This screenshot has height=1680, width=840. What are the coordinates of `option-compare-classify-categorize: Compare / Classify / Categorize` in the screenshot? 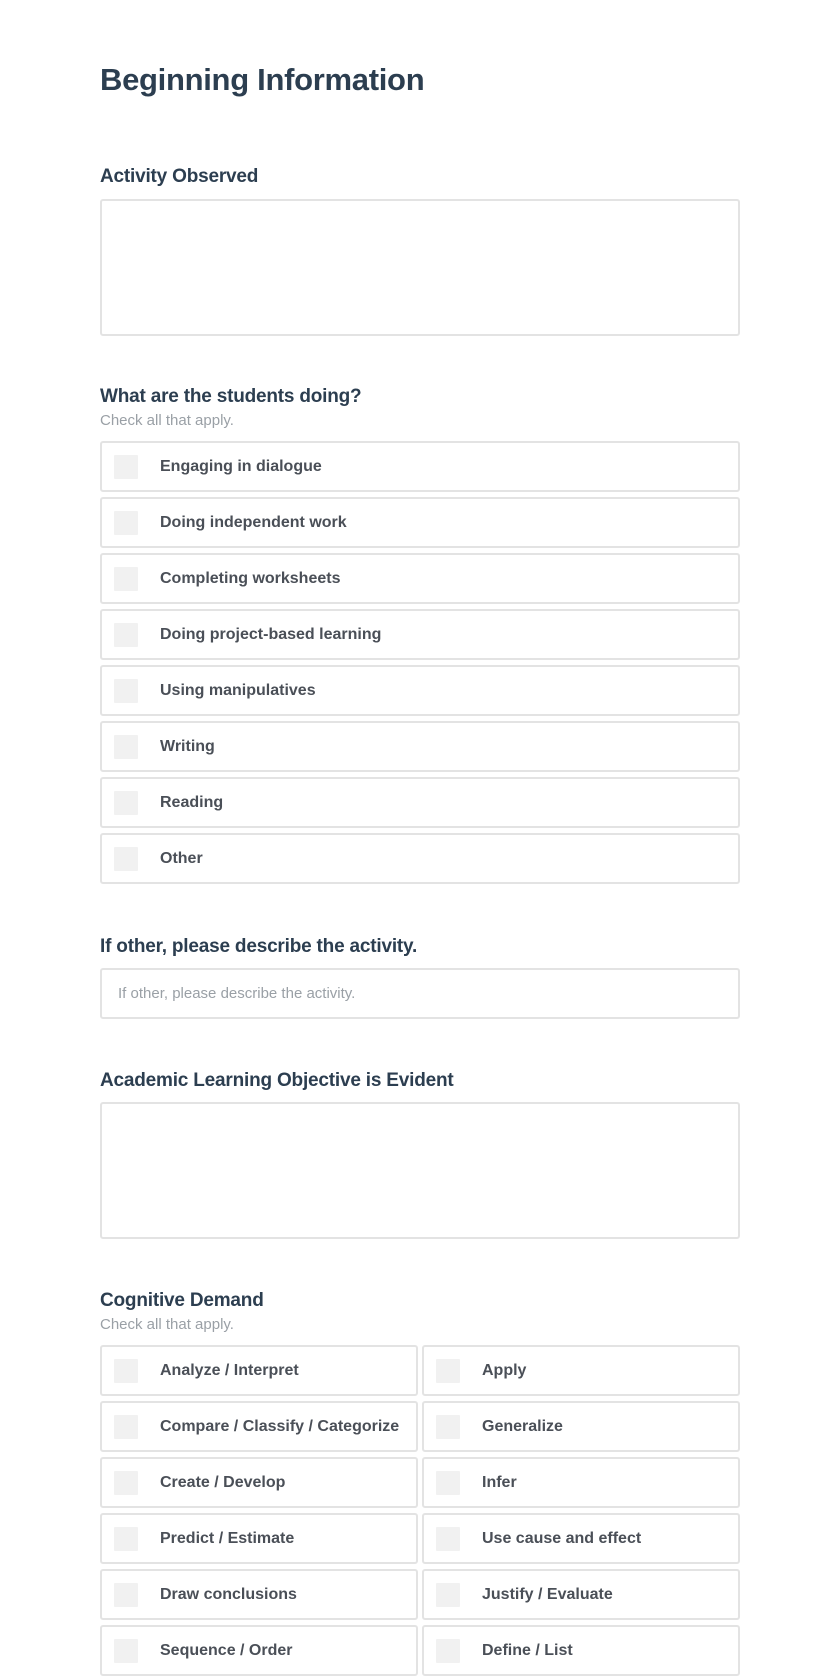 It's located at (259, 1426).